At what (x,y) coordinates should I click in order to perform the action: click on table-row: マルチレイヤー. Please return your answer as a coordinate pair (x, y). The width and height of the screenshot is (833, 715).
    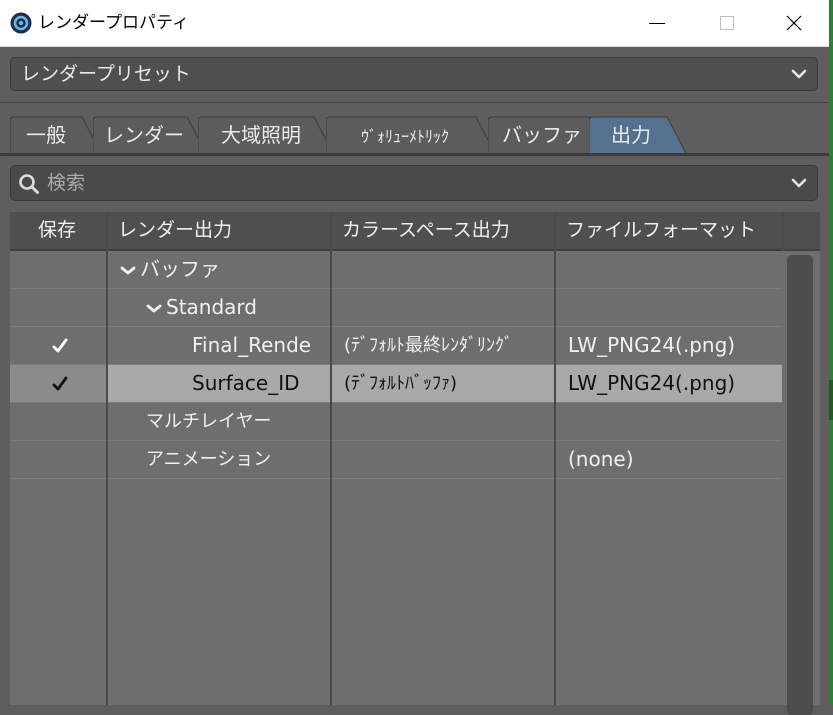
    Looking at the image, I should click on (396, 422).